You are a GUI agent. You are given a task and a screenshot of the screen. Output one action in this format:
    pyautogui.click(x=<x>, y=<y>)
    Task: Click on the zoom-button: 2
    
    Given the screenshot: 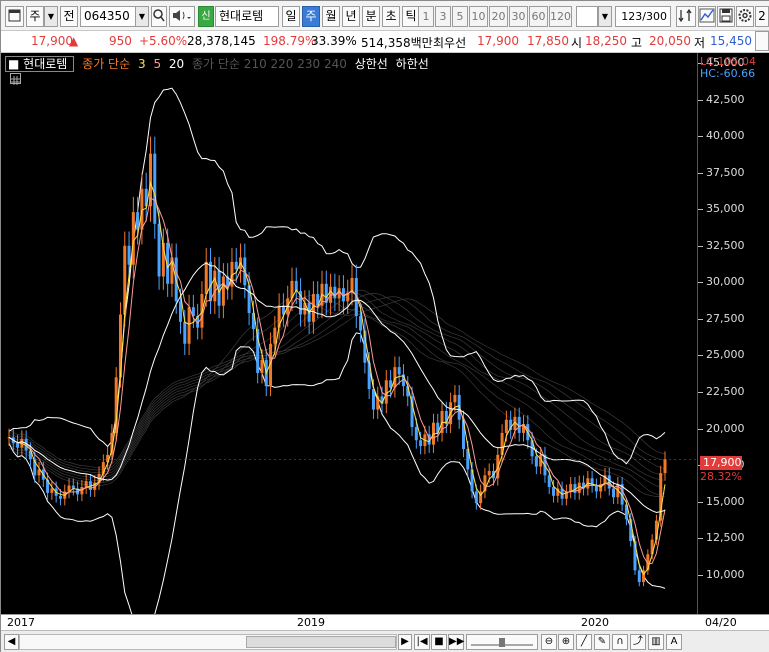 What is the action you would take?
    pyautogui.click(x=762, y=16)
    